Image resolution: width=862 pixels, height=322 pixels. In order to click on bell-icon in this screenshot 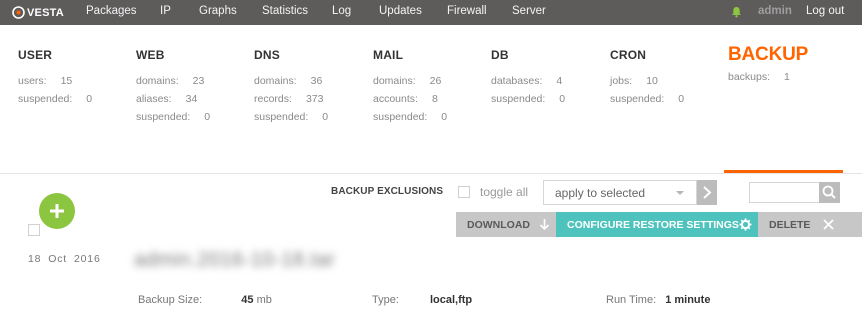, I will do `click(736, 12)`.